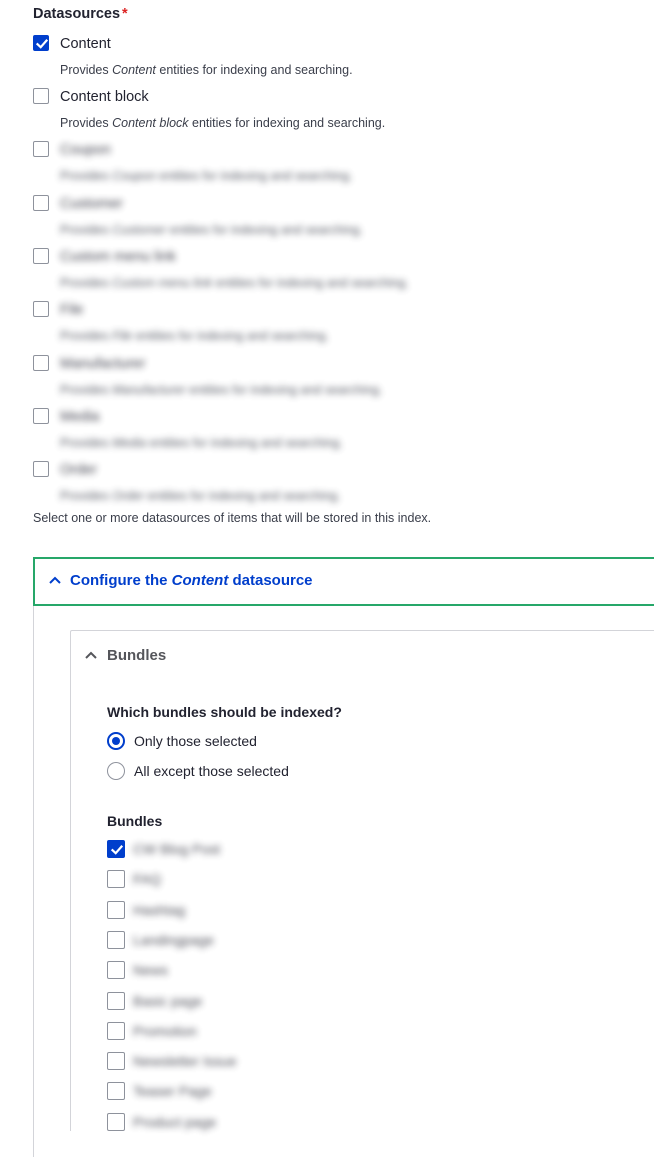 The image size is (654, 1157). I want to click on bundle-mode-radio-label: Only those selected, so click(195, 741).